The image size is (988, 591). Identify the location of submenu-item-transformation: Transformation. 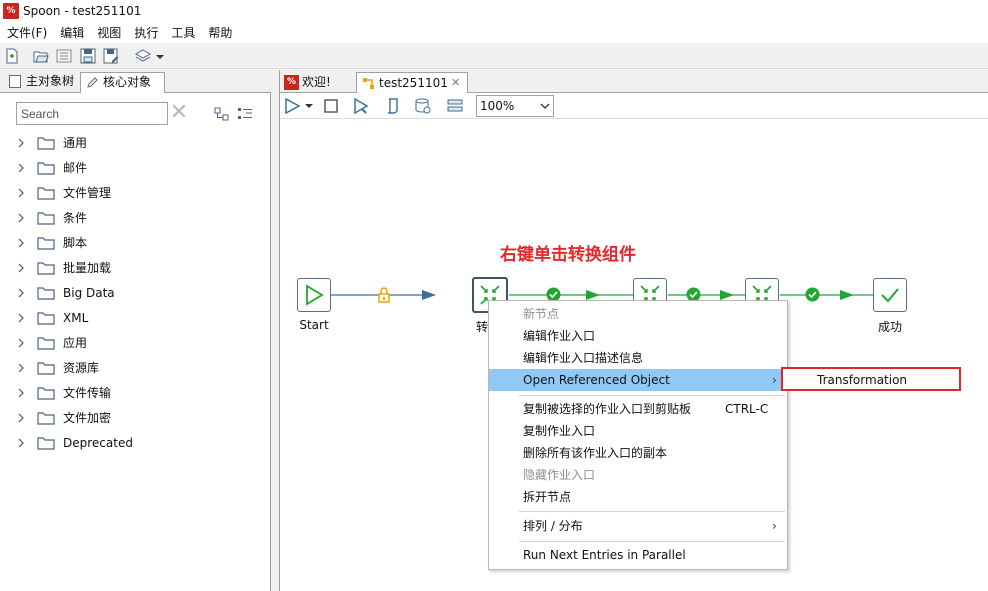
(871, 379).